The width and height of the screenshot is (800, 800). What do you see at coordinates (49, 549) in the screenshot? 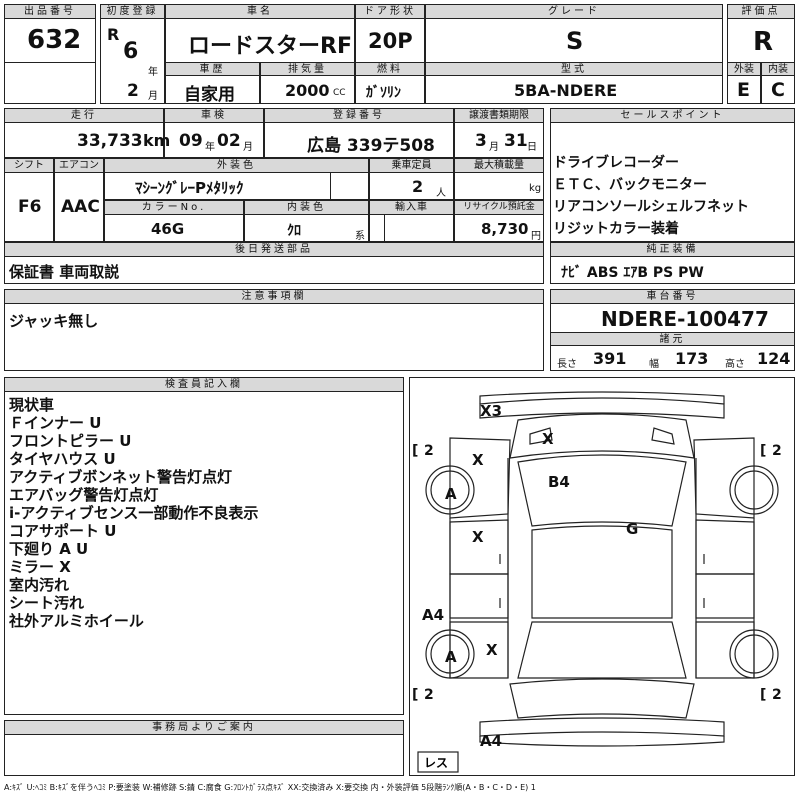
I see `inspector-note: 下廻り A U` at bounding box center [49, 549].